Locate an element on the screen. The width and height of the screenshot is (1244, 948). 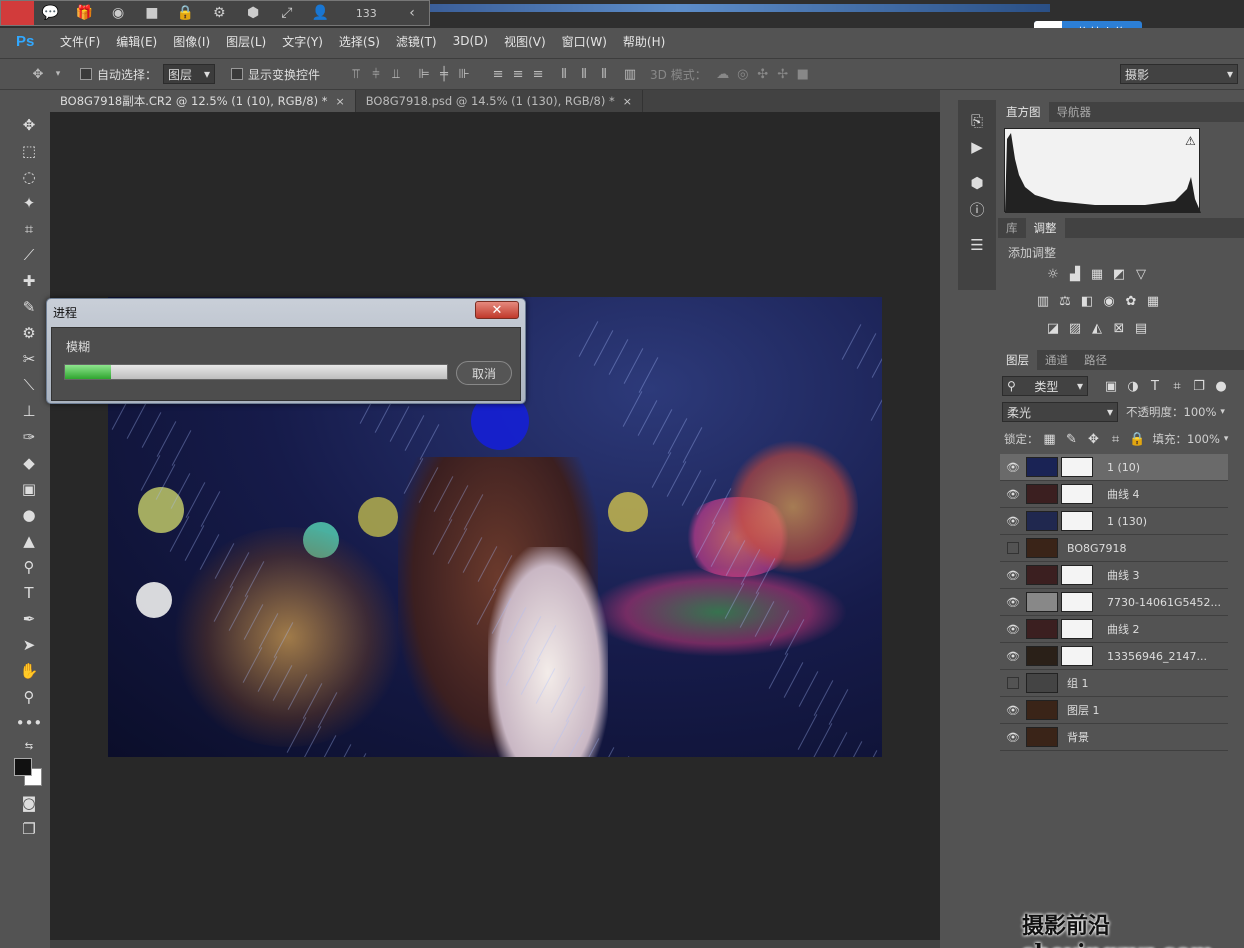
swap-colors-icon: ⇆ is located at coordinates (29, 746).